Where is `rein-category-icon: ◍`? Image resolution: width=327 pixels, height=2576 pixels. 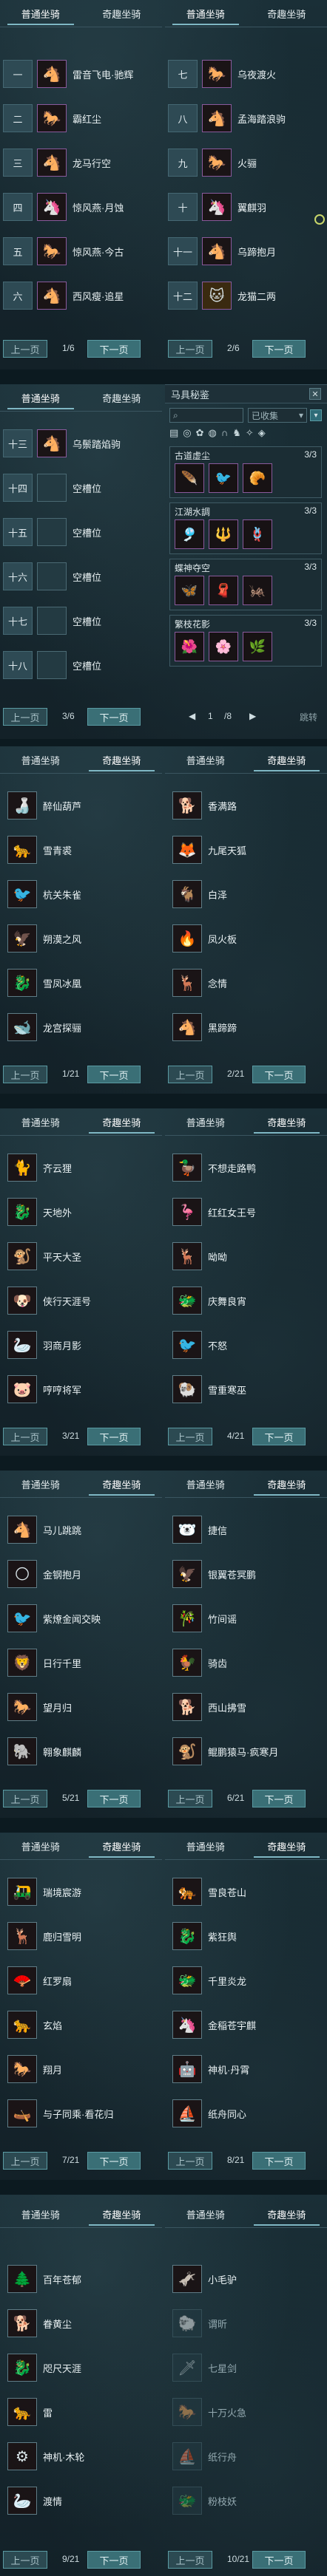
rein-category-icon: ◍ is located at coordinates (213, 434).